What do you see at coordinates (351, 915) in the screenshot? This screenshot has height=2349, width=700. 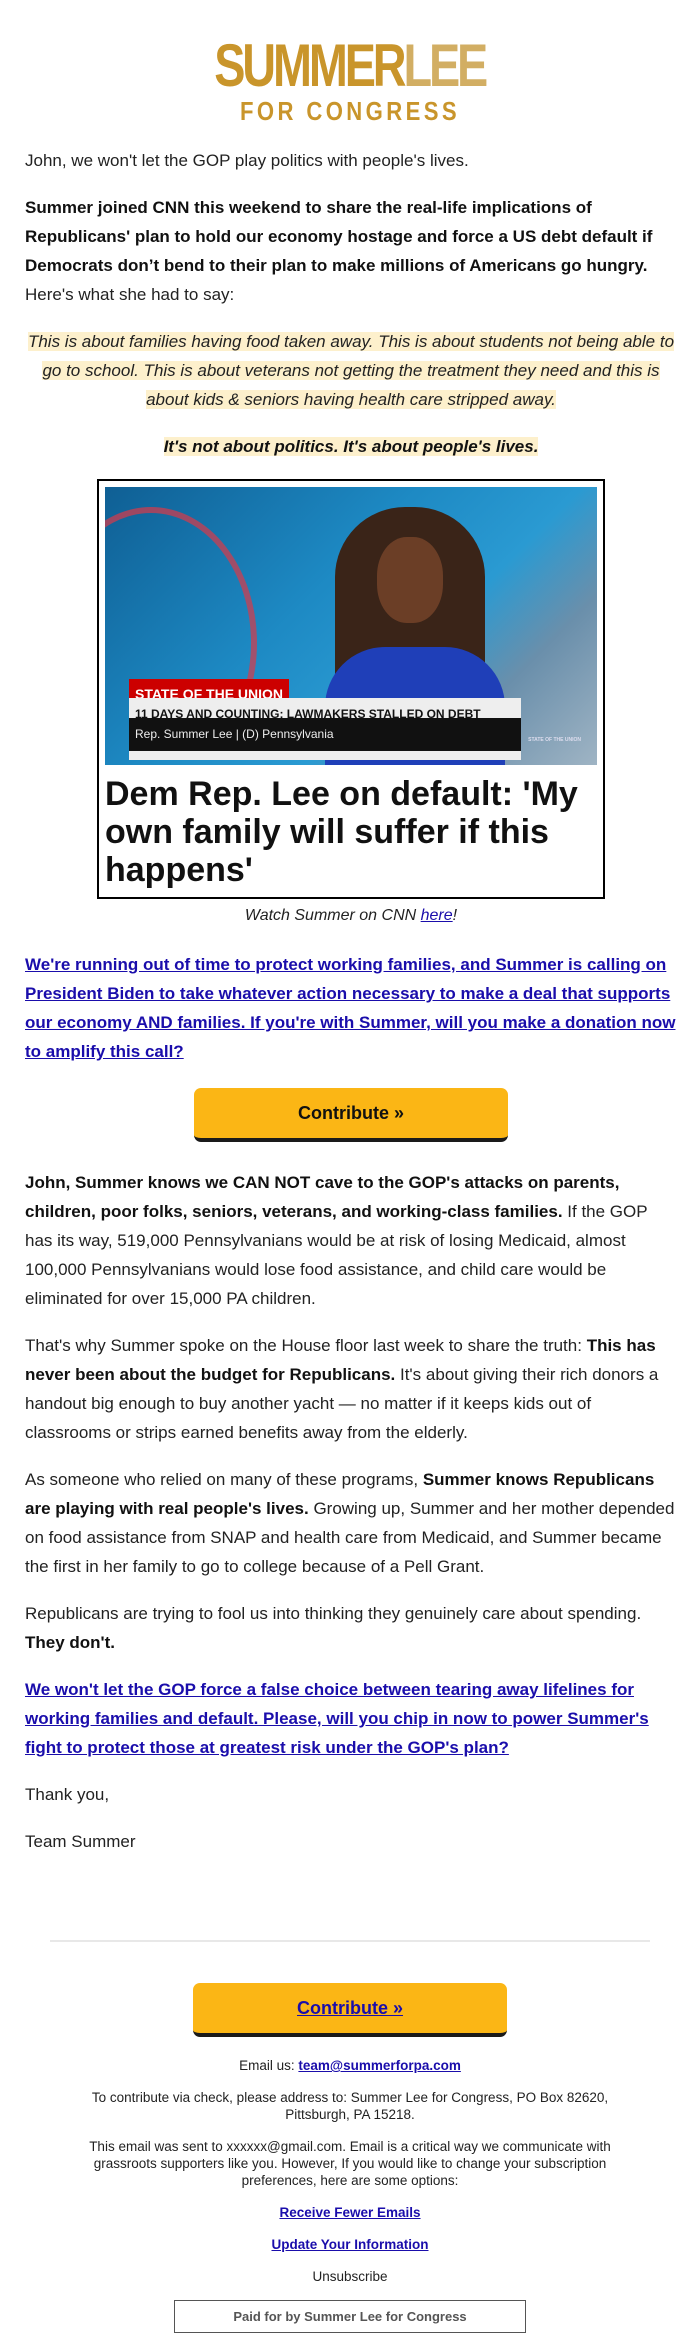 I see `video-caption: Watch Summer on CNN here!` at bounding box center [351, 915].